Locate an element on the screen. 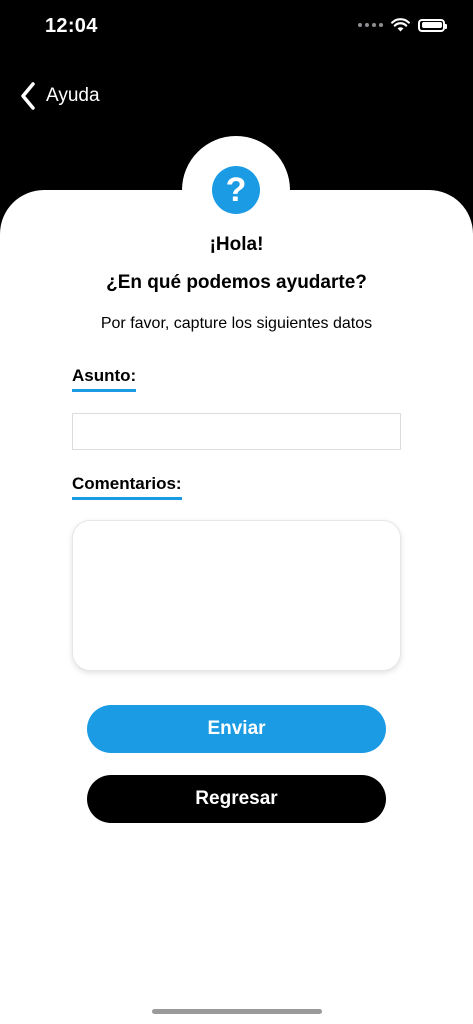 Image resolution: width=473 pixels, height=1024 pixels. help-question: ¿En qué podemos ayudarte? is located at coordinates (236, 282).